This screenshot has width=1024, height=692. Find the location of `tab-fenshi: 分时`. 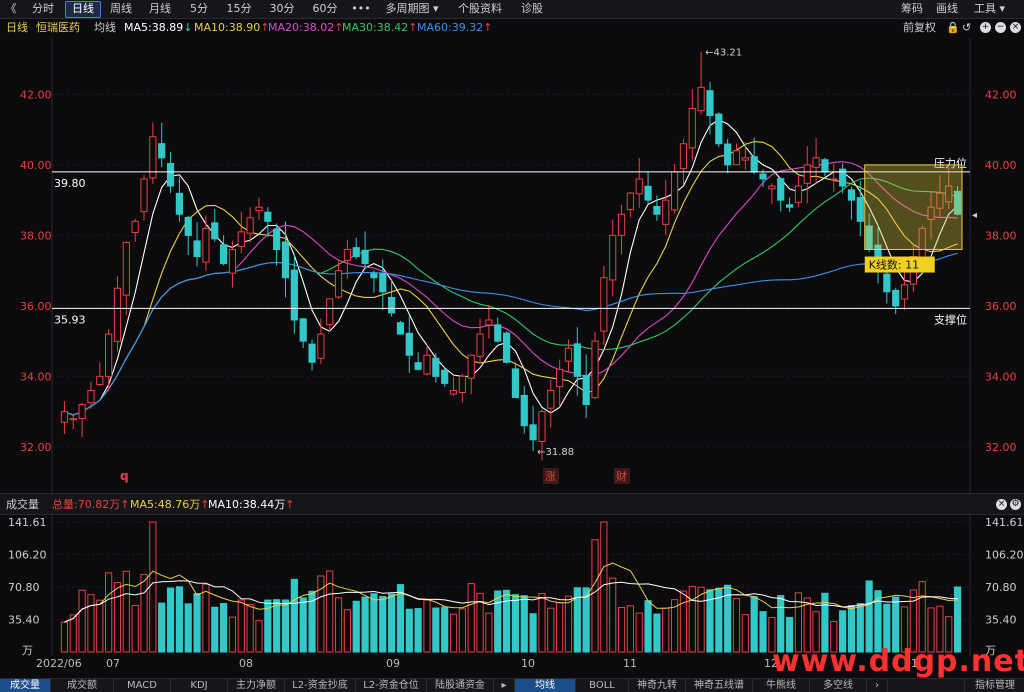

tab-fenshi: 分时 is located at coordinates (43, 8).